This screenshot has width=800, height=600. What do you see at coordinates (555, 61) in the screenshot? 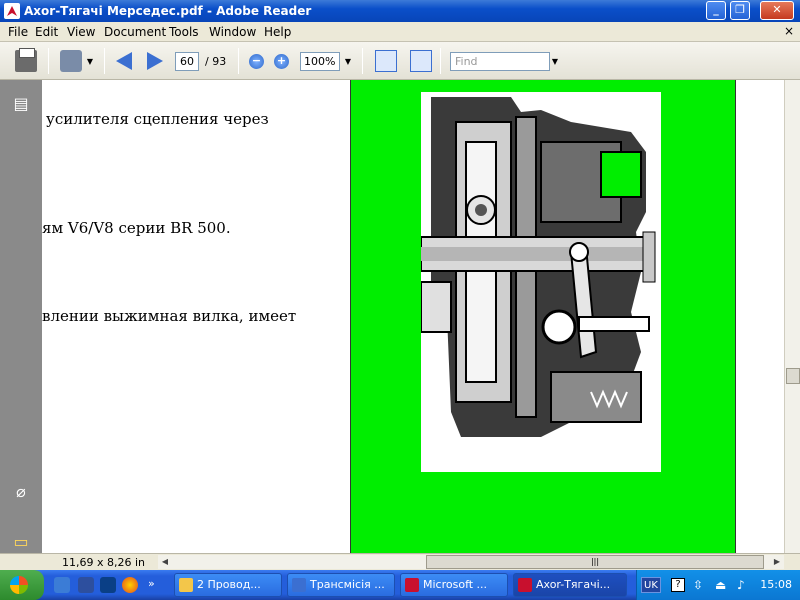
I see `find-dropdown-icon: ▼` at bounding box center [555, 61].